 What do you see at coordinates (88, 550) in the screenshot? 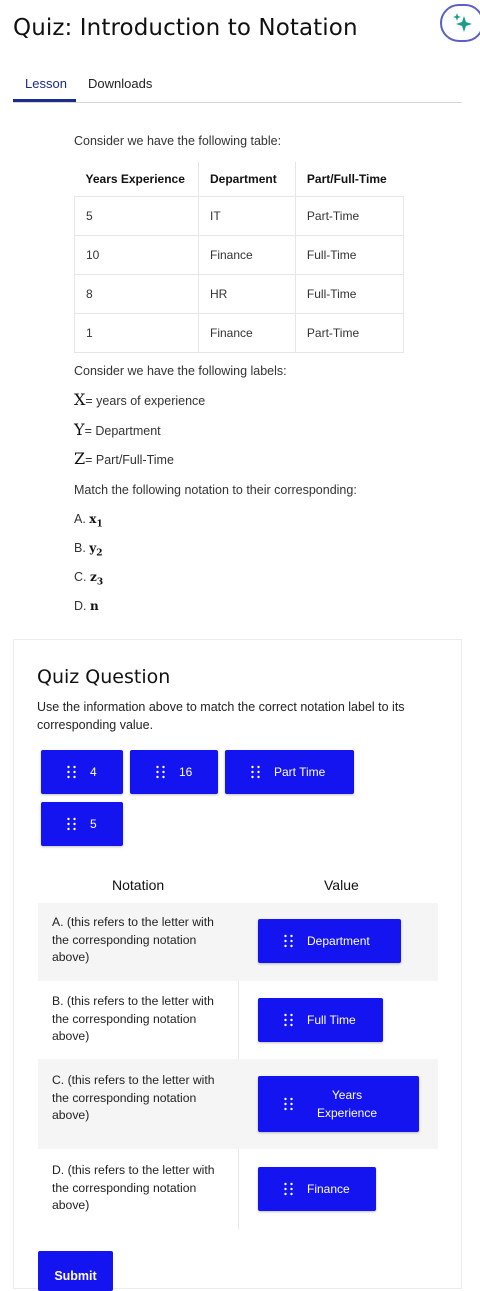
I see `notation-item-b: B. y2` at bounding box center [88, 550].